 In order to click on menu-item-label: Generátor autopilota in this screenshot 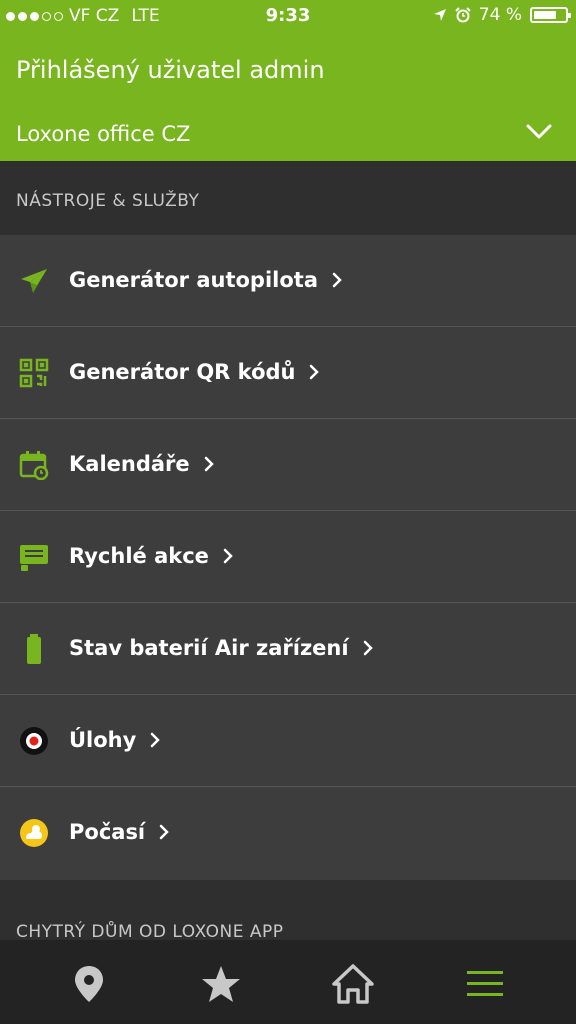, I will do `click(193, 280)`.